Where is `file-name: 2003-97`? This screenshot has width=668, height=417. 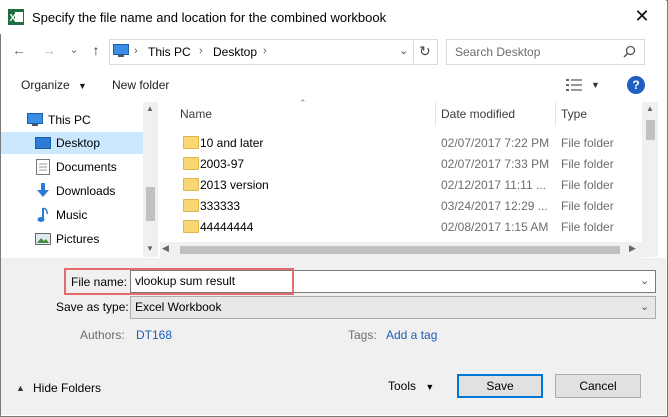 file-name: 2003-97 is located at coordinates (222, 164).